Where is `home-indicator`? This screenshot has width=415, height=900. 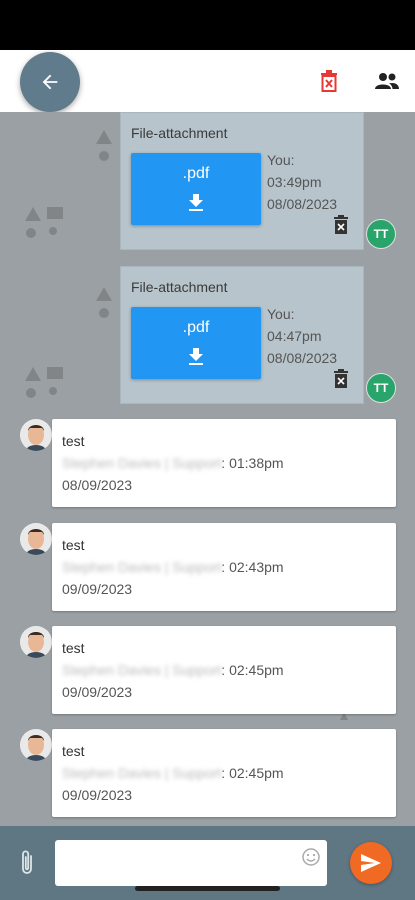 home-indicator is located at coordinates (207, 888).